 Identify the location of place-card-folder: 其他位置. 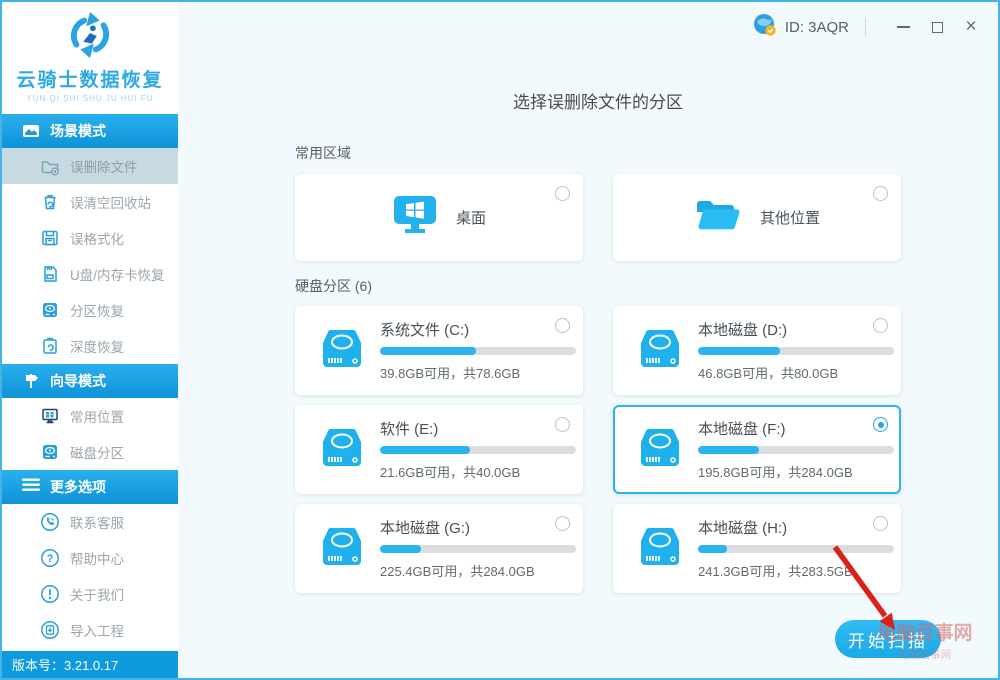
(757, 217).